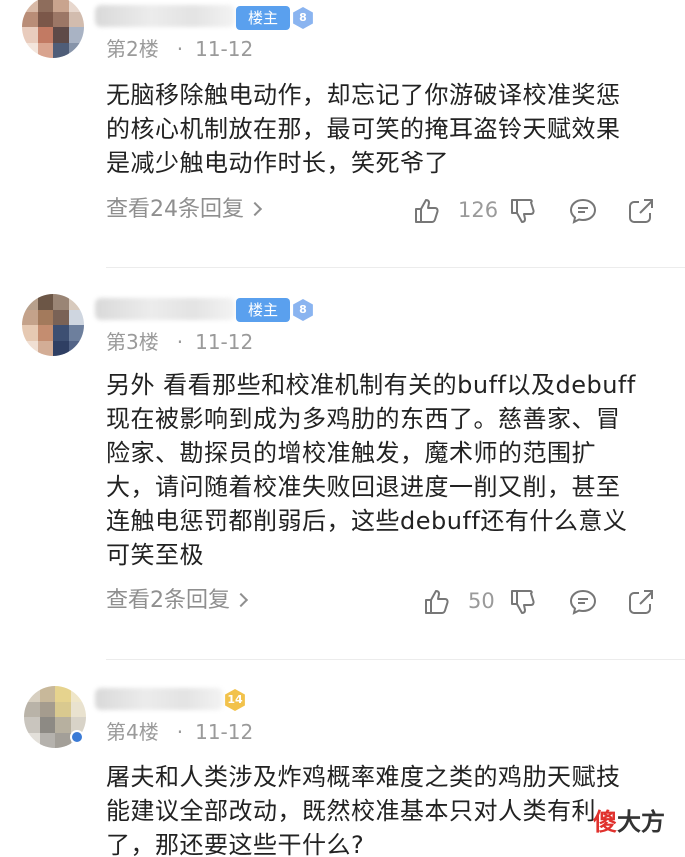 This screenshot has height=857, width=685. What do you see at coordinates (386, 210) in the screenshot?
I see `comment-actions: 查看24条回复 126` at bounding box center [386, 210].